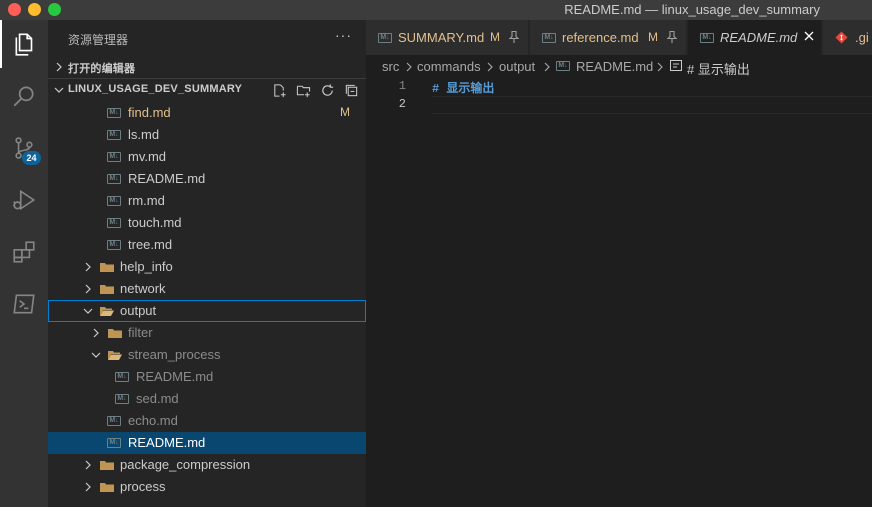  I want to click on more-actions-icon: ···, so click(343, 35).